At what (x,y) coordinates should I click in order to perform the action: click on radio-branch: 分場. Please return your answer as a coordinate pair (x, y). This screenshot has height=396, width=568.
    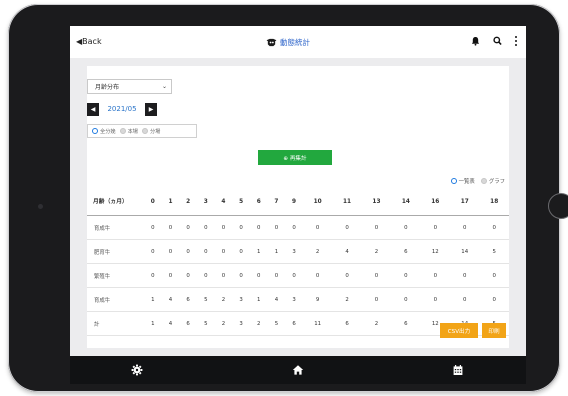
    Looking at the image, I should click on (150, 131).